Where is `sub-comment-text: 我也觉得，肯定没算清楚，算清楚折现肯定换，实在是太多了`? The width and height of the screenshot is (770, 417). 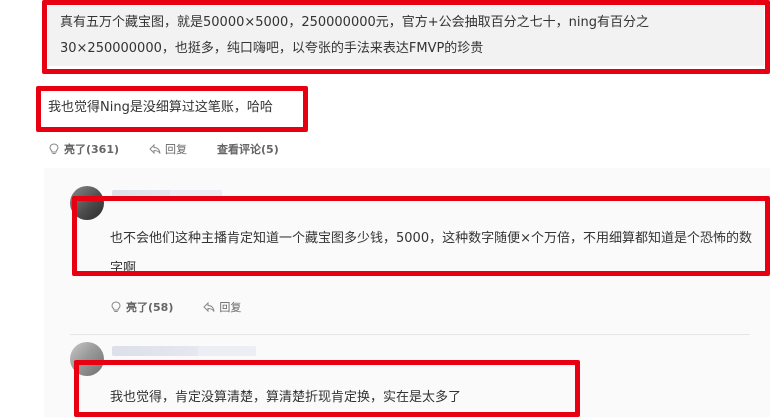 sub-comment-text: 我也觉得，肯定没算清楚，算清楚折现肯定换，实在是太多了 is located at coordinates (286, 397).